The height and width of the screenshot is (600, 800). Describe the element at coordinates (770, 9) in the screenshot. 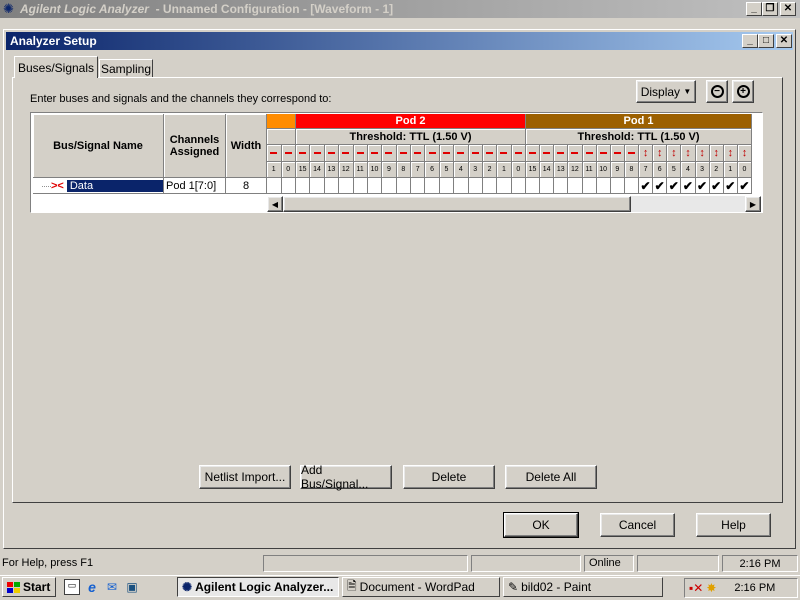

I see `app-restore-button: ❐` at that location.